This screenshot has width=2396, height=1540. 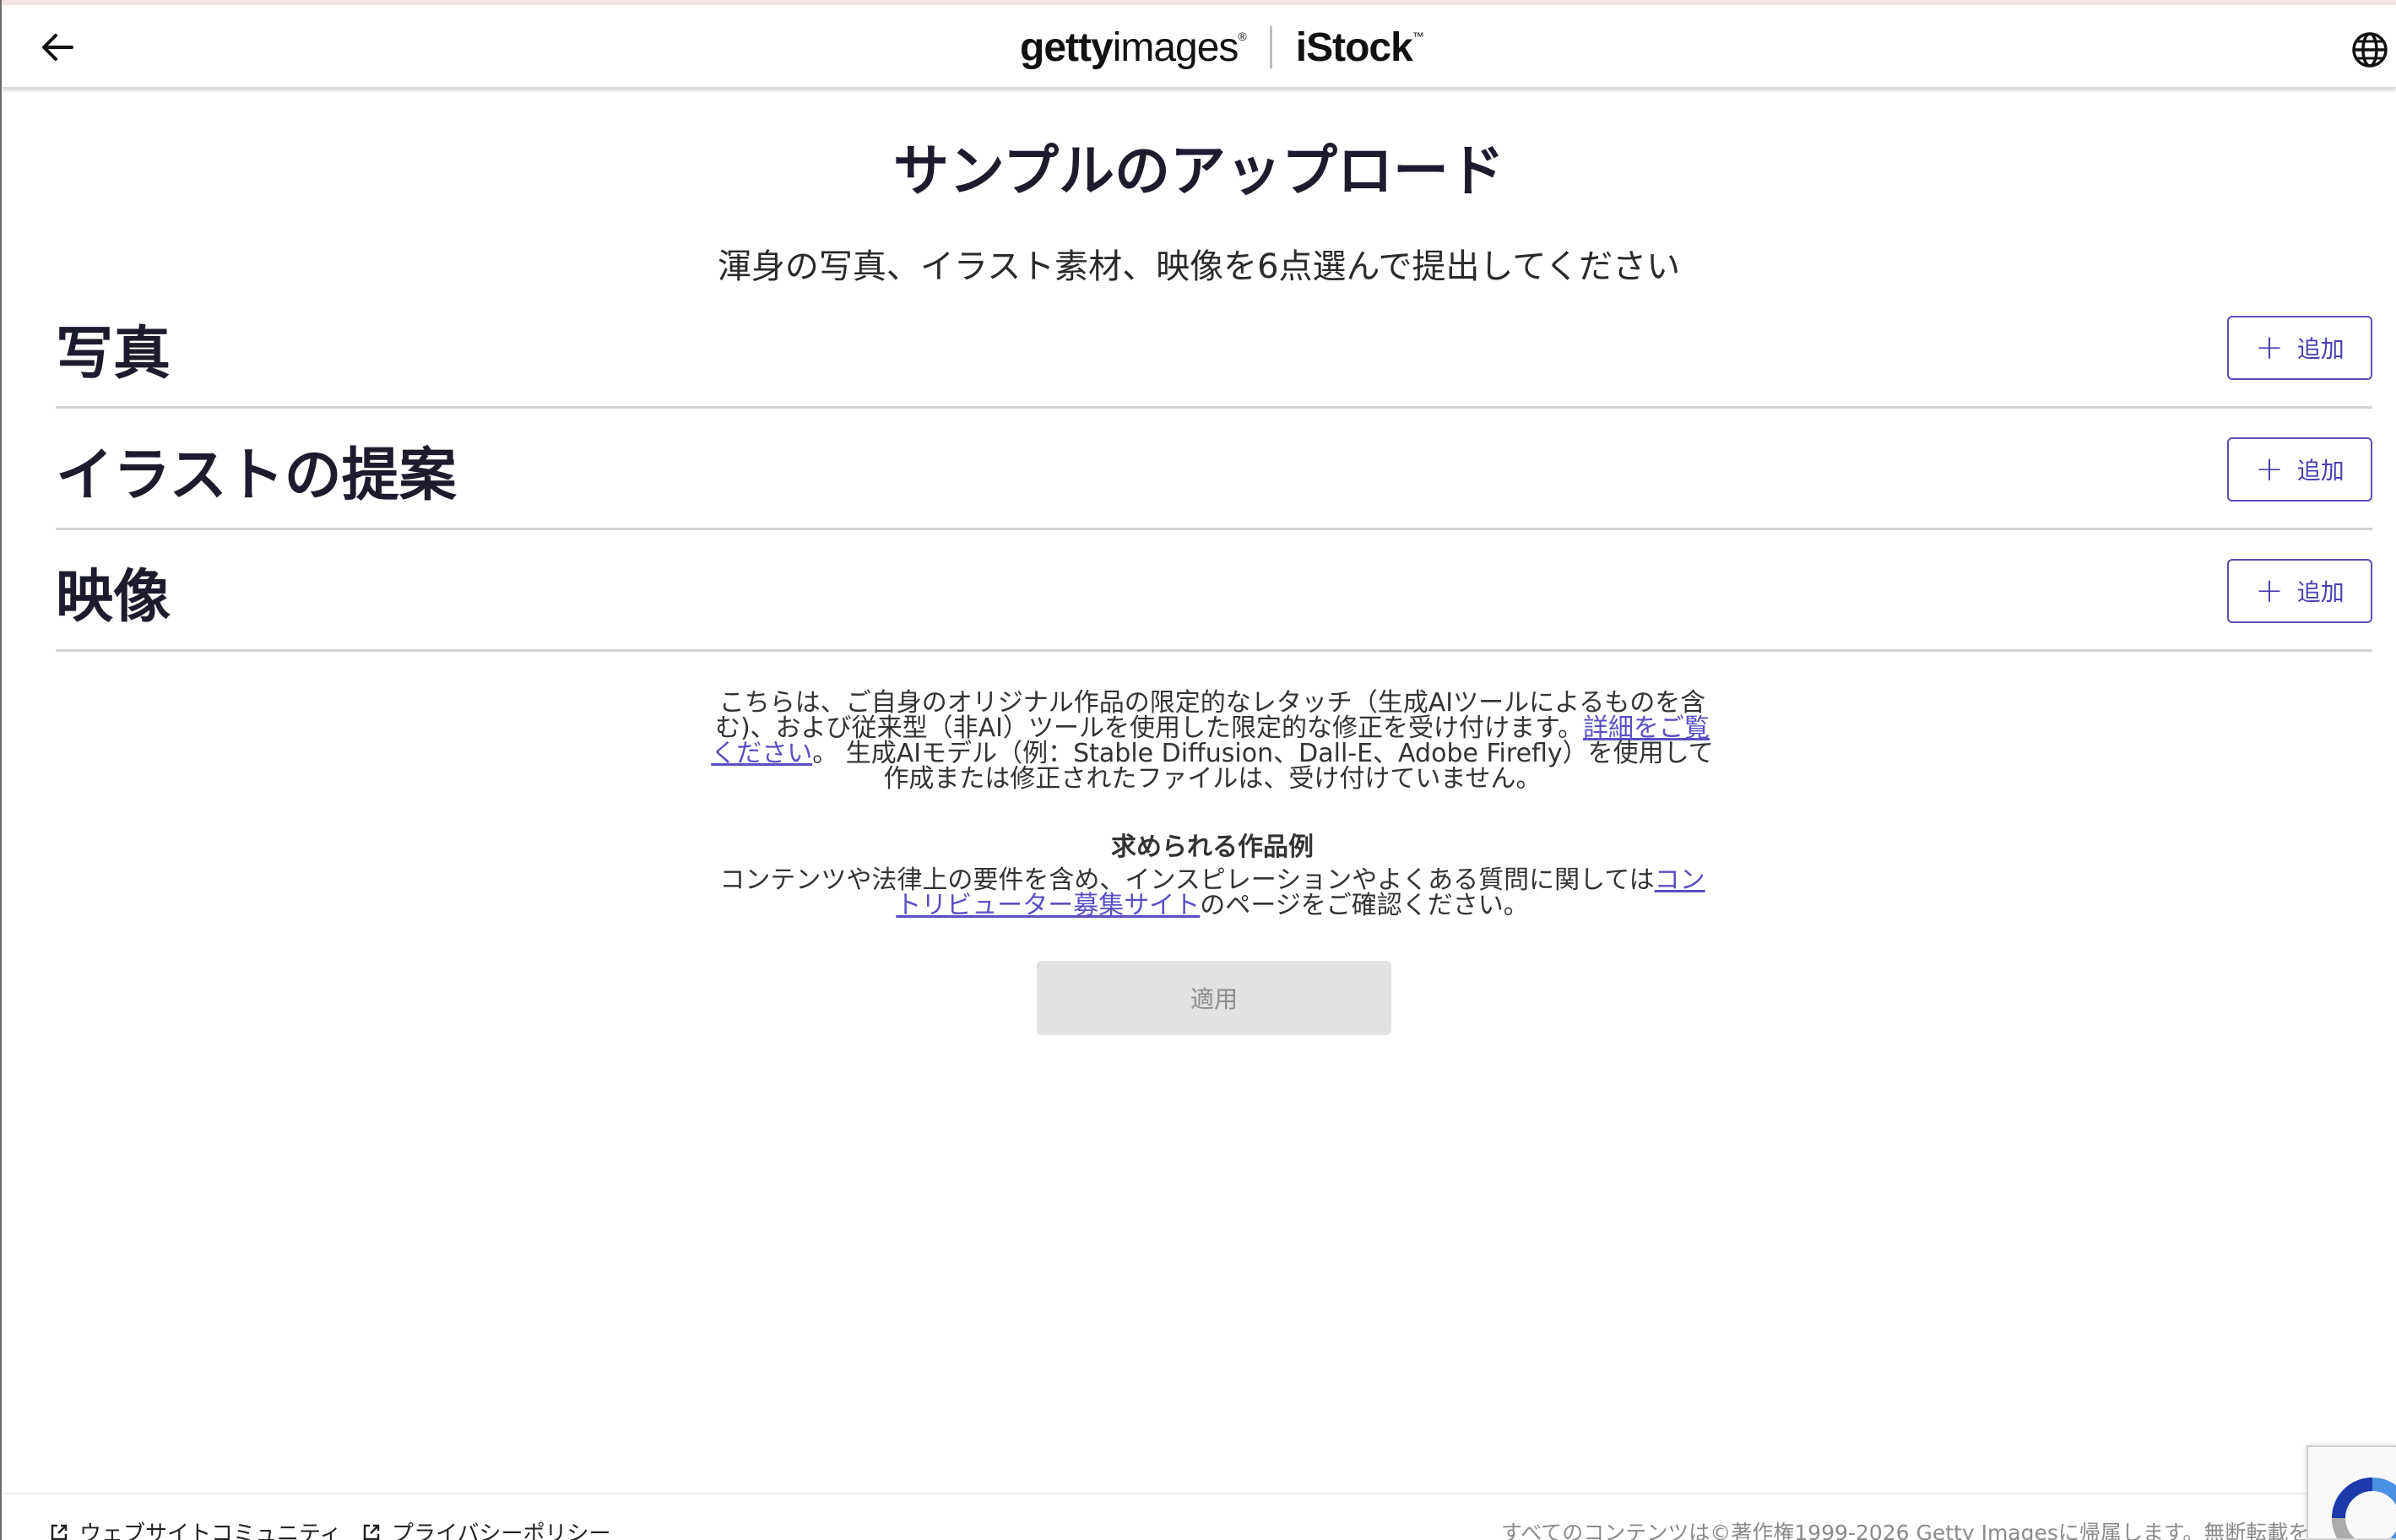 What do you see at coordinates (195, 1528) in the screenshot?
I see `footer-link-community: ウェブサイトコミュニティ` at bounding box center [195, 1528].